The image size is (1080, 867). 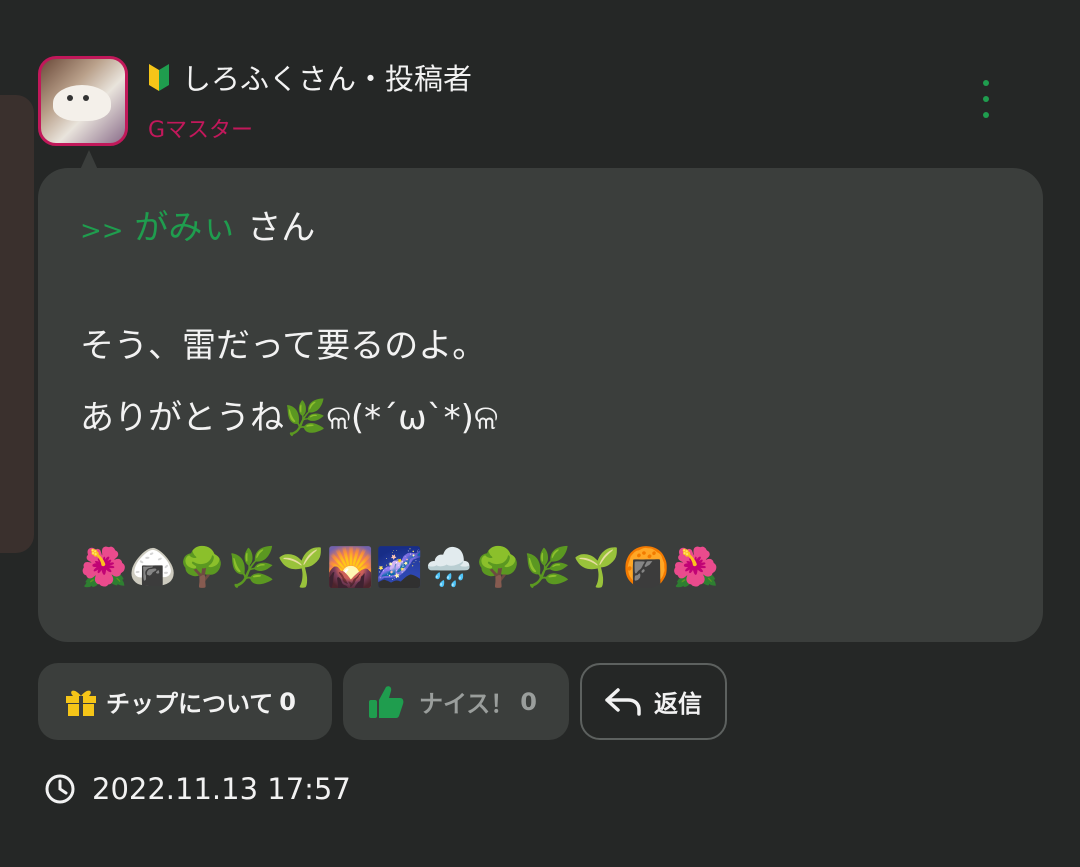 I want to click on nice-button: ナイス！ 0, so click(x=456, y=701).